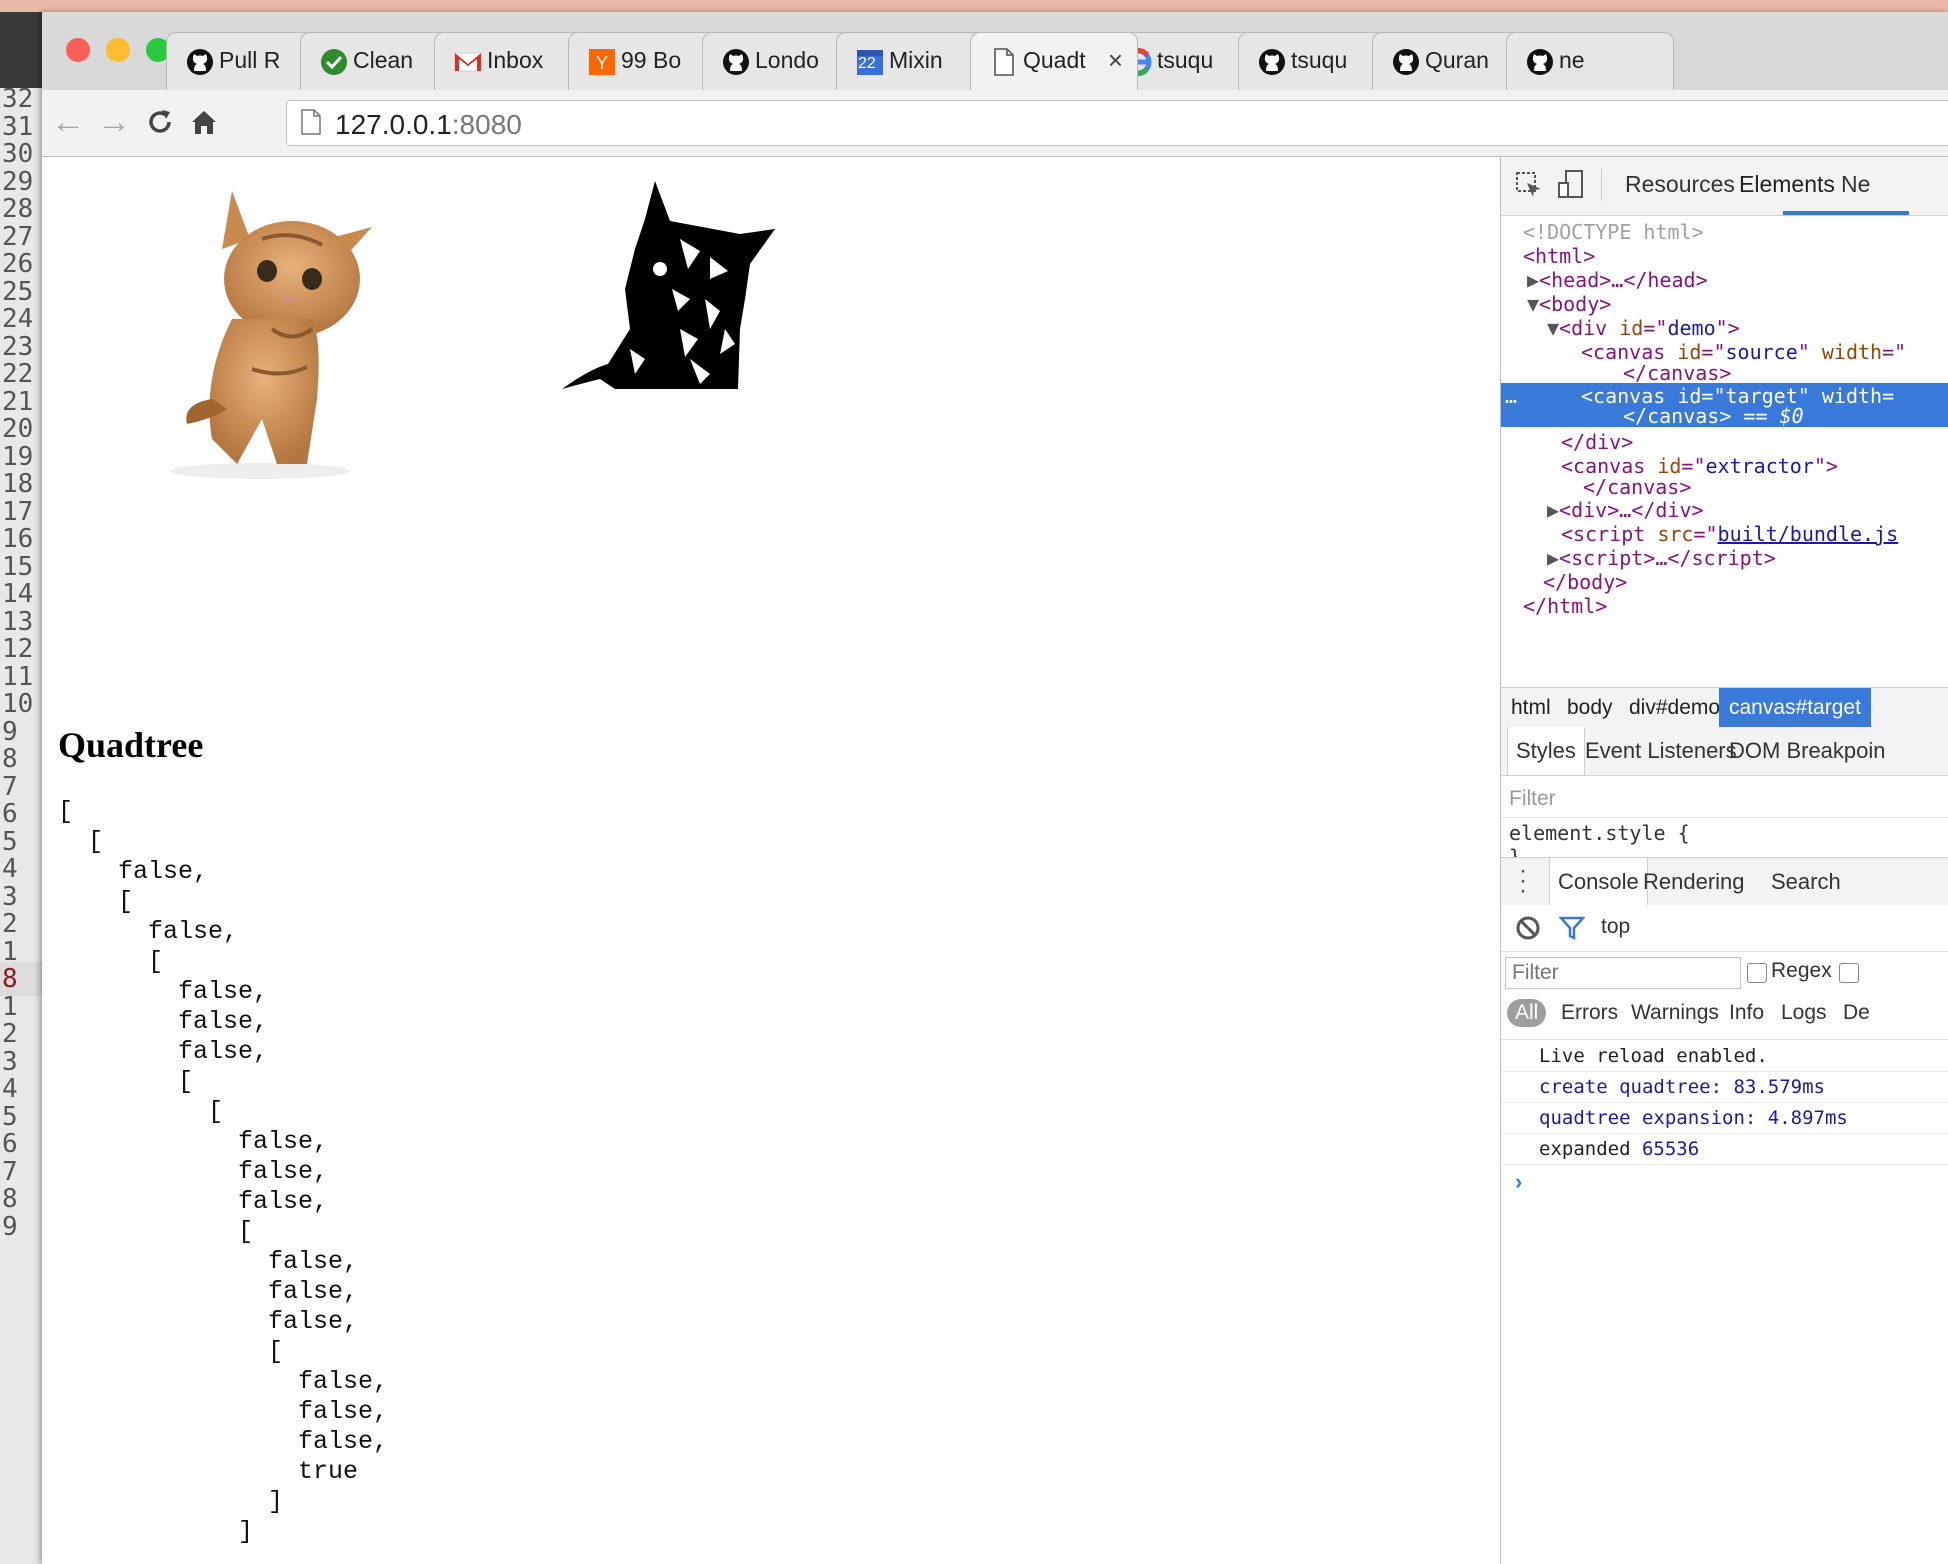 The height and width of the screenshot is (1564, 1948). Describe the element at coordinates (1787, 184) in the screenshot. I see `tab-elements: Elements` at that location.